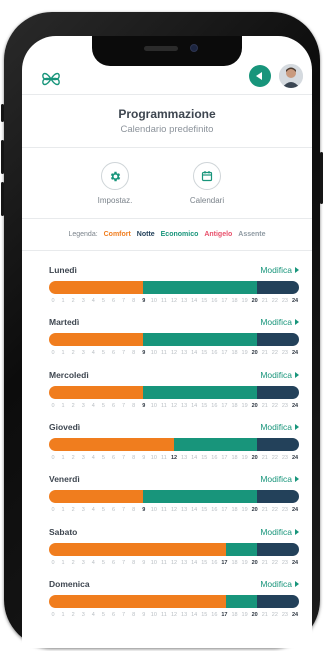 The height and width of the screenshot is (651, 326). I want to click on page-subtitle: Calendario predefinito, so click(167, 129).